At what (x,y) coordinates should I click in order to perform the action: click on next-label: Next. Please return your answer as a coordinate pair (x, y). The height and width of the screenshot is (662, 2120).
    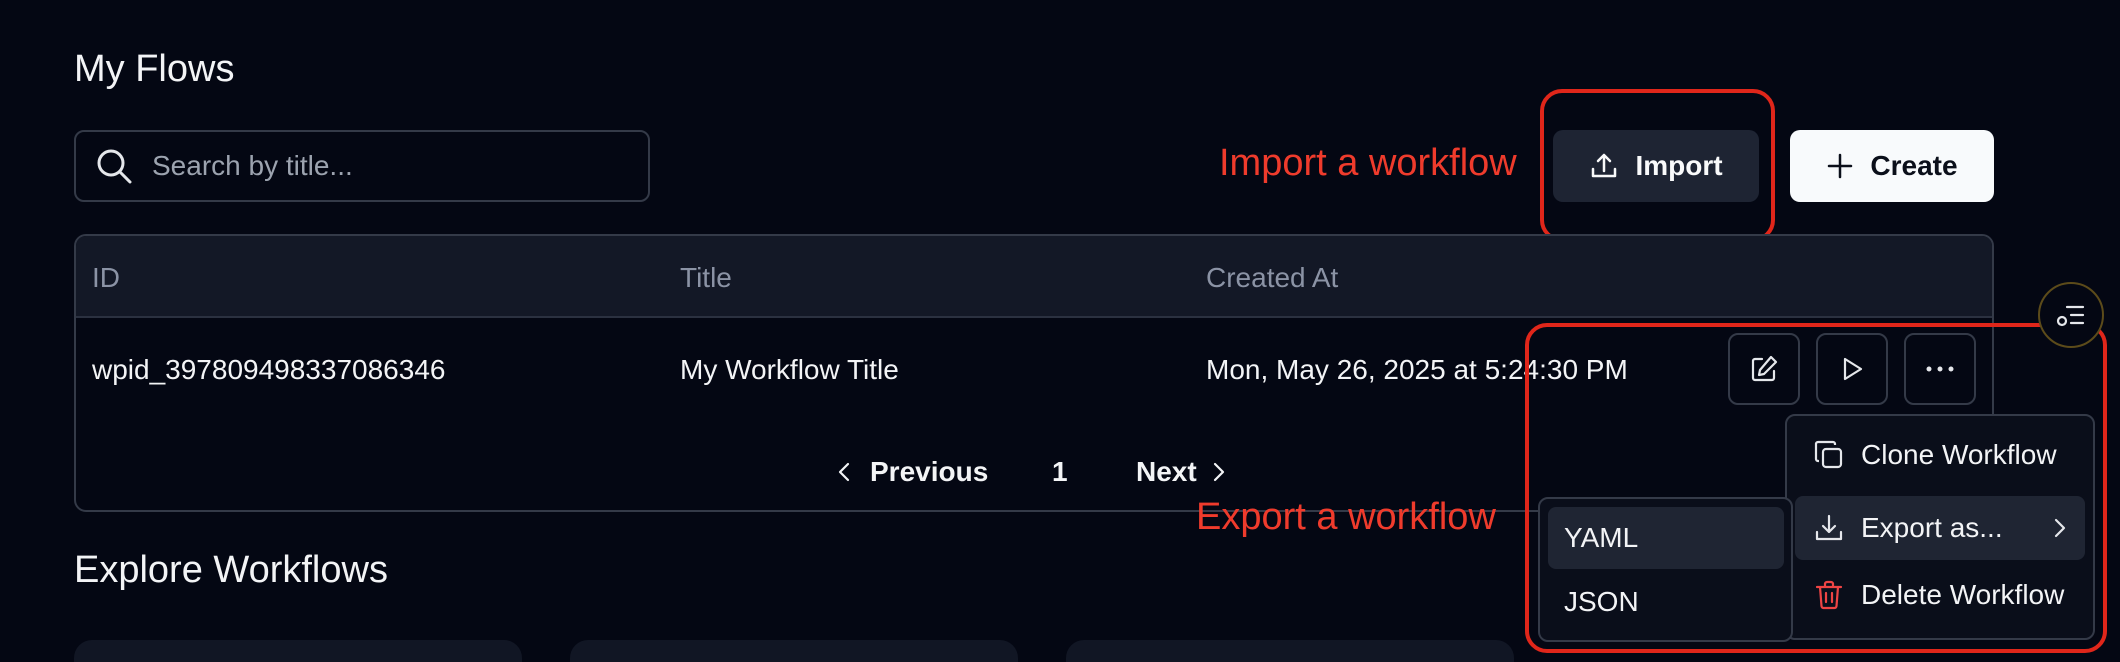
    Looking at the image, I should click on (1166, 471).